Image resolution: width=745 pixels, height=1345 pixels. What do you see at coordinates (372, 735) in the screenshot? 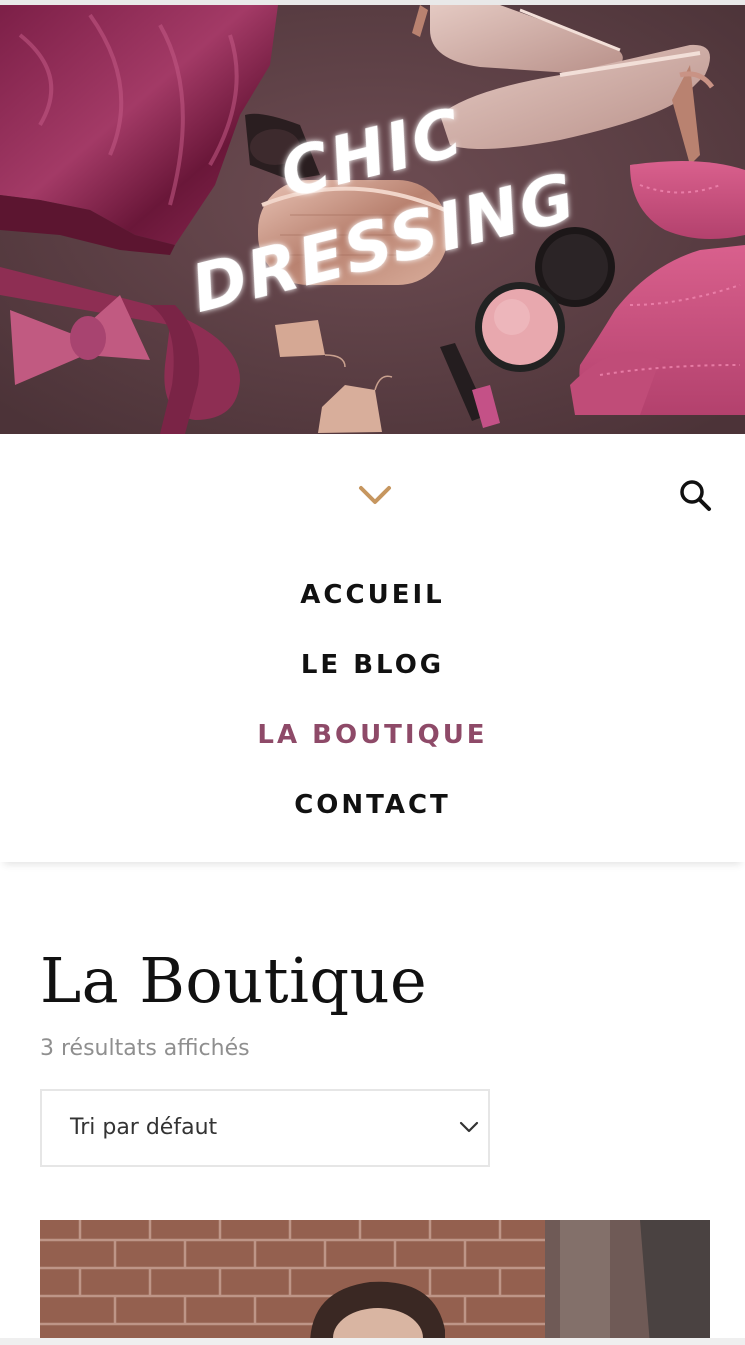
I see `nav-item-la-boutique: LA BOUTIQUE` at bounding box center [372, 735].